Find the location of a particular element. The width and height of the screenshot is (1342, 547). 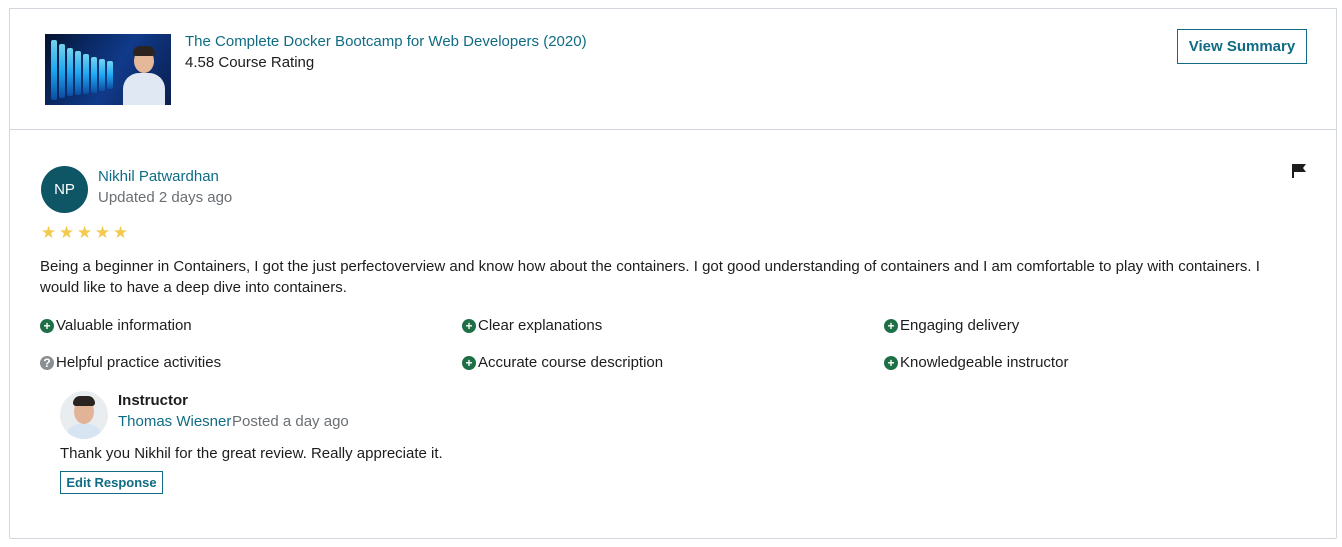

course-thumbnail is located at coordinates (108, 69).